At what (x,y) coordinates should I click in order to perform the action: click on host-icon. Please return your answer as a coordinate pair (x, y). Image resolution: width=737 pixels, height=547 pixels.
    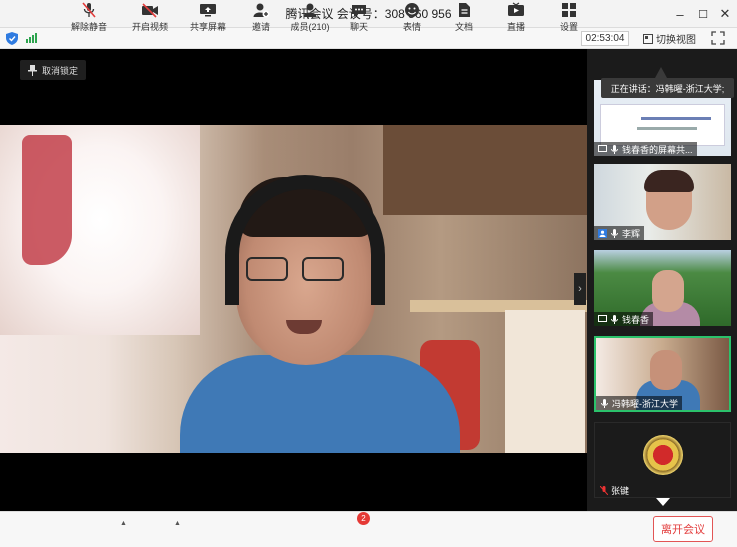
    Looking at the image, I should click on (602, 233).